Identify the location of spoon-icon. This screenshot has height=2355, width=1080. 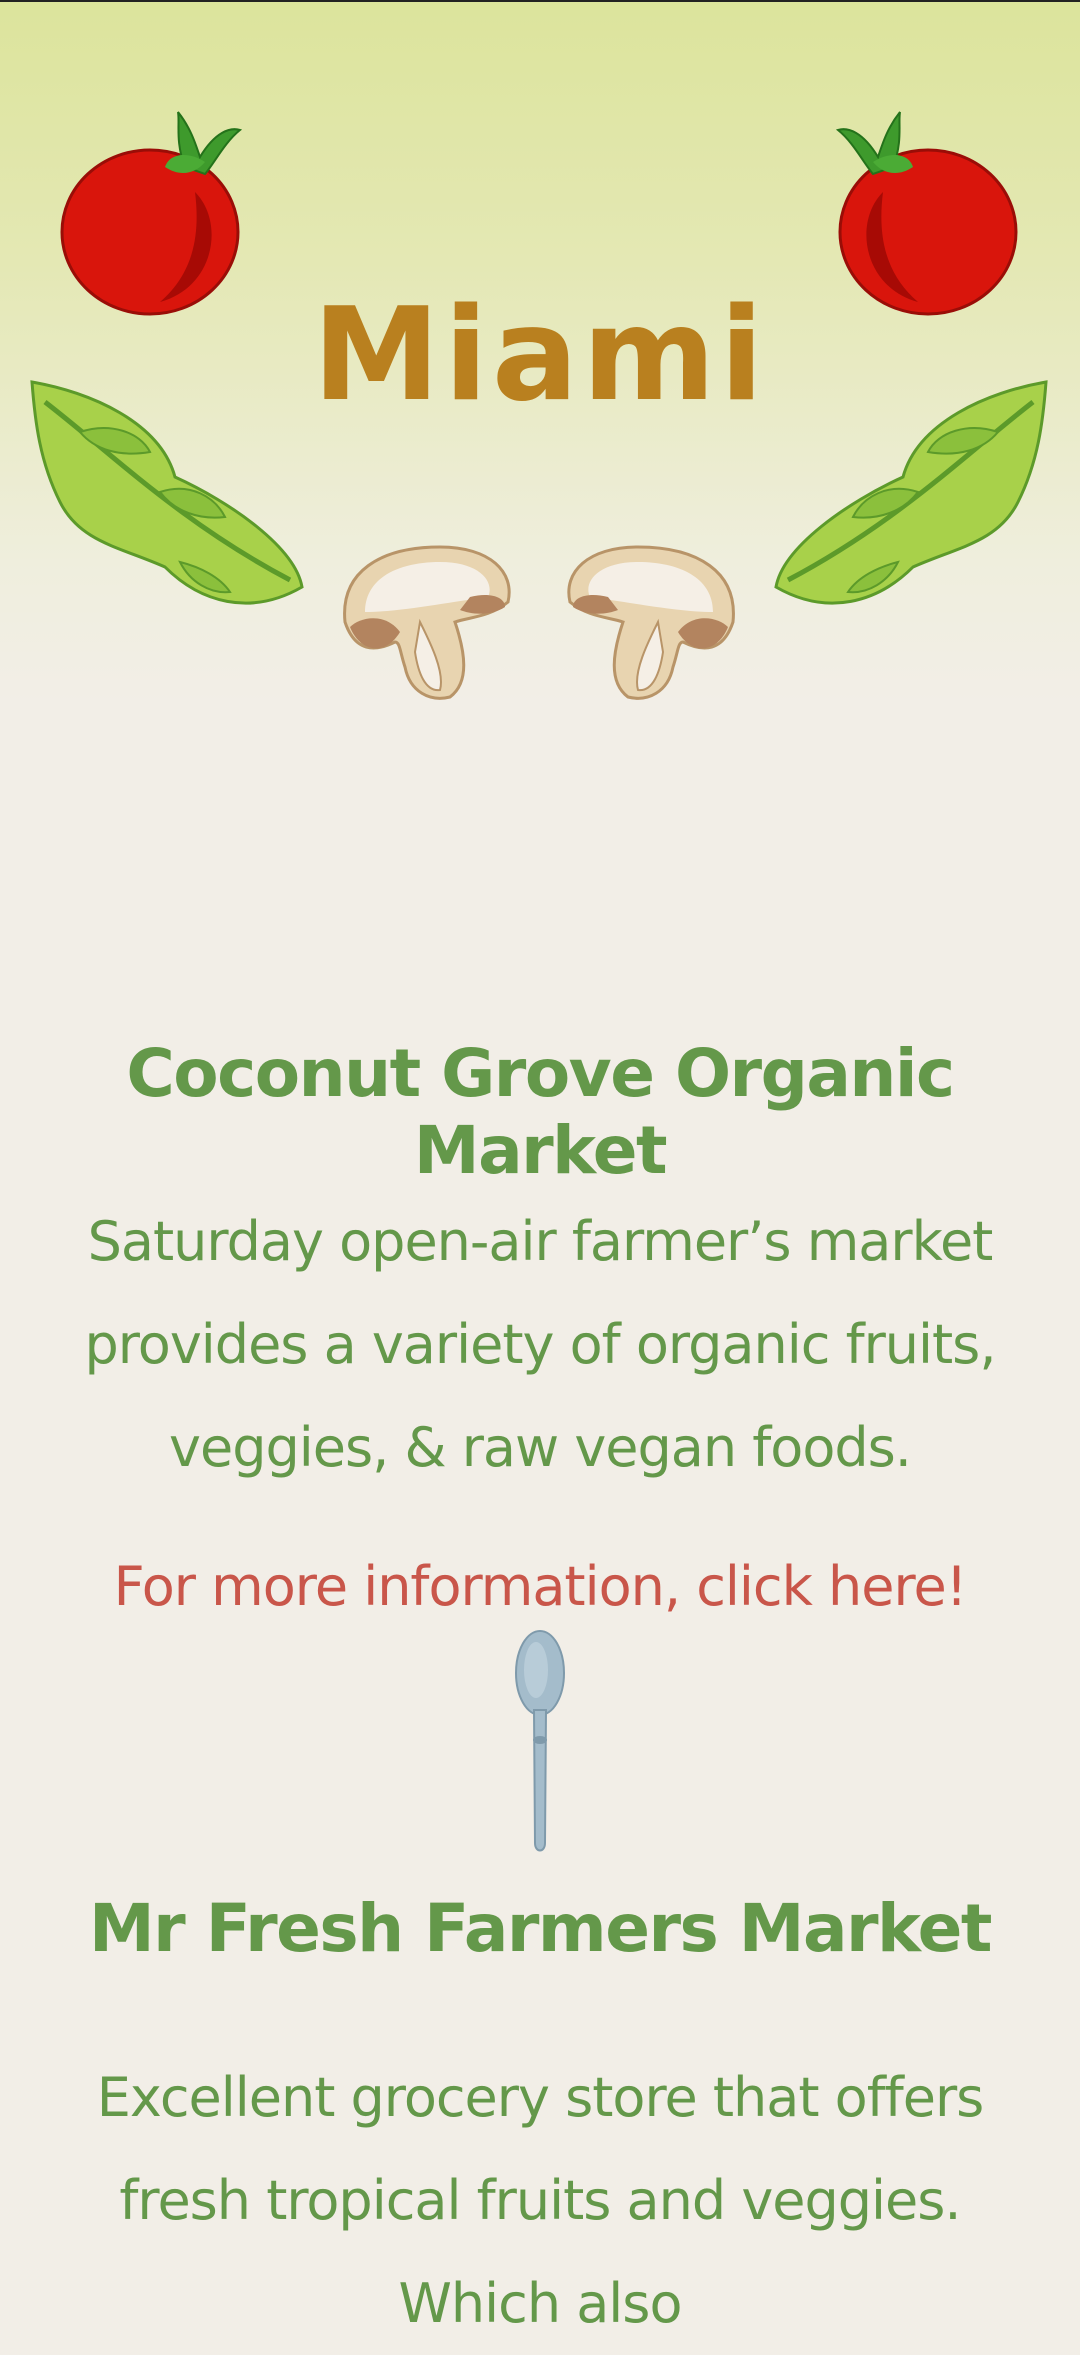
(540, 1741).